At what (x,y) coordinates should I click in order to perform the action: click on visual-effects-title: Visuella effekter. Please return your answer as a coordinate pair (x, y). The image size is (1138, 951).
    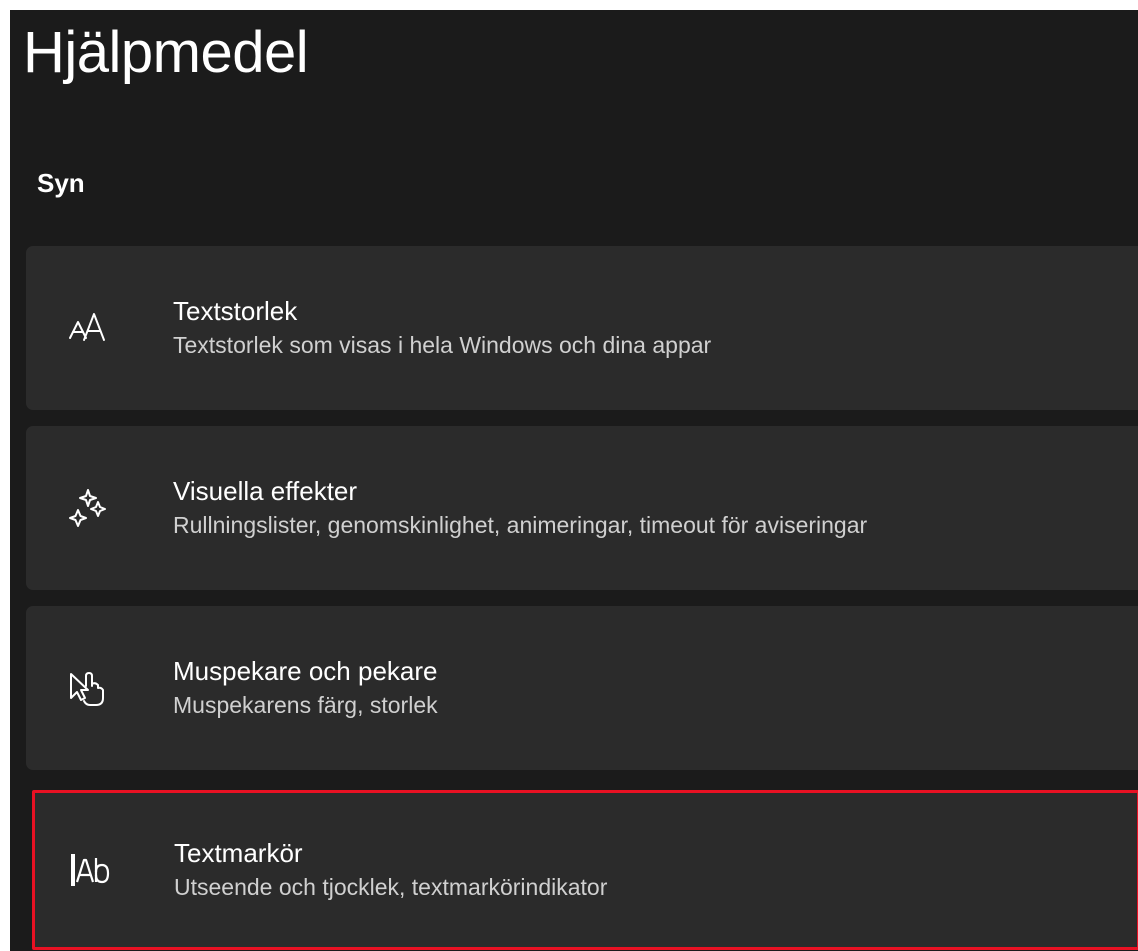
    Looking at the image, I should click on (265, 491).